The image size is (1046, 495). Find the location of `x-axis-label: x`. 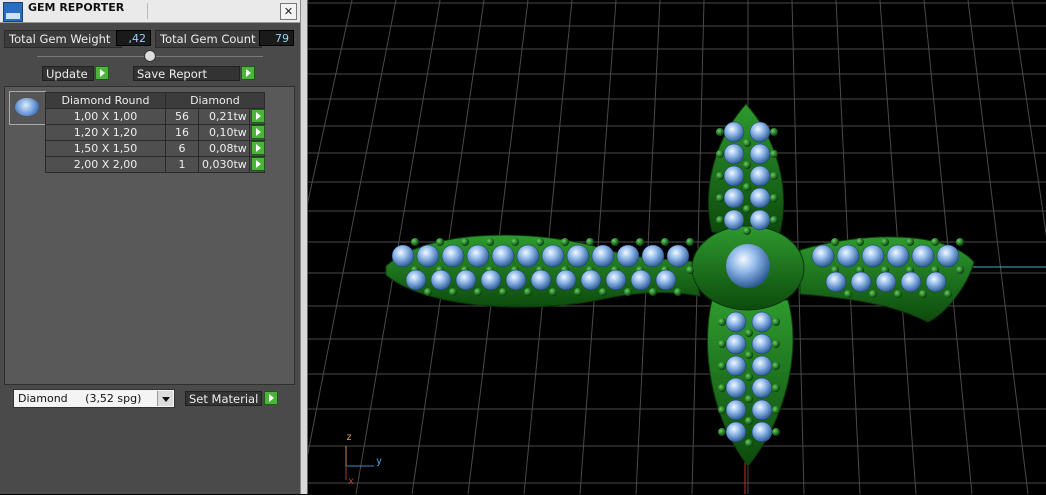

x-axis-label: x is located at coordinates (351, 481).